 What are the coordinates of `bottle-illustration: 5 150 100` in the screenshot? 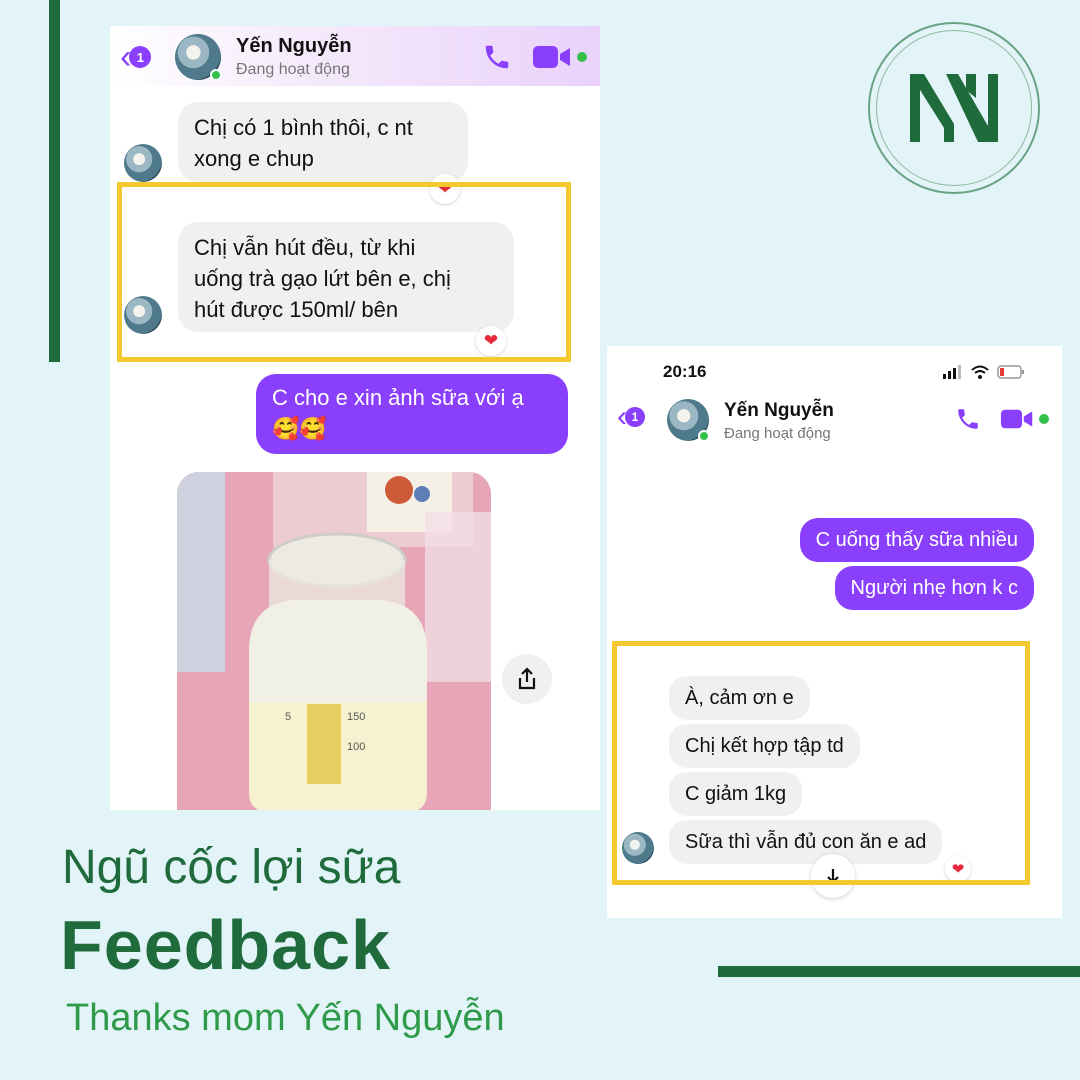 It's located at (334, 641).